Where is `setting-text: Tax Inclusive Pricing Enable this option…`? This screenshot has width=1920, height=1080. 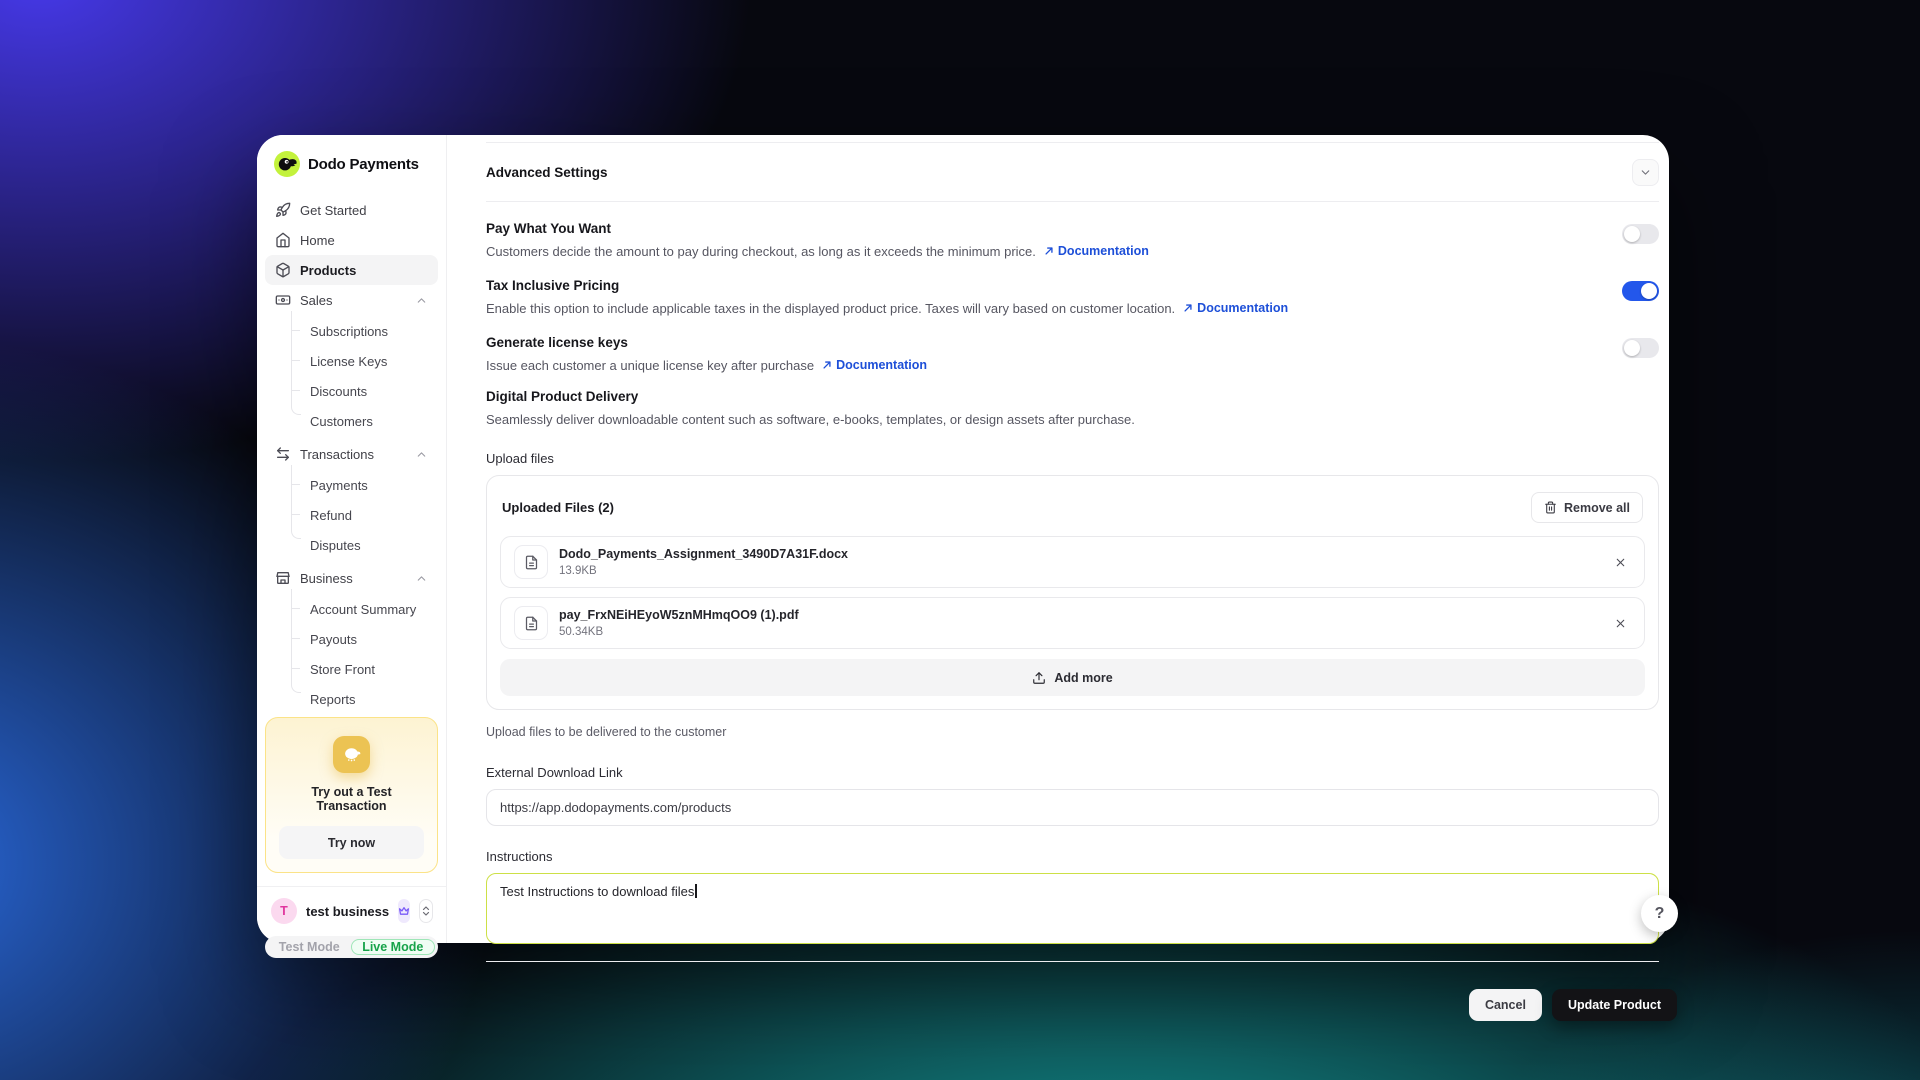
setting-text: Tax Inclusive Pricing Enable this option… is located at coordinates (887, 297).